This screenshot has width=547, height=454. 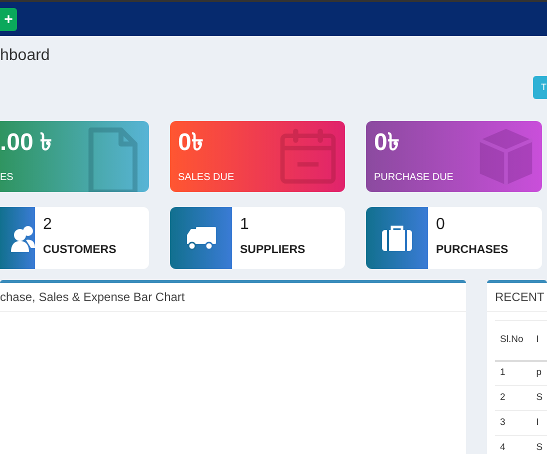 I want to click on card-label: SALES DUE, so click(x=206, y=178).